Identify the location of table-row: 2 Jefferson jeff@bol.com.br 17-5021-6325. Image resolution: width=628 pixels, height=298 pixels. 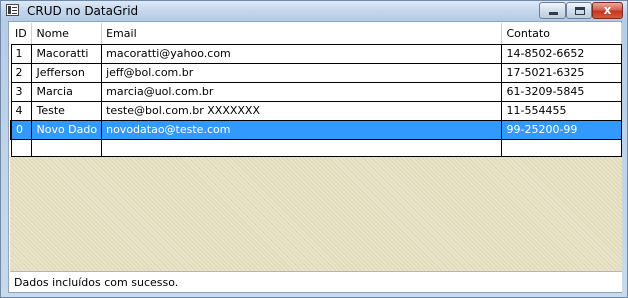
(316, 72).